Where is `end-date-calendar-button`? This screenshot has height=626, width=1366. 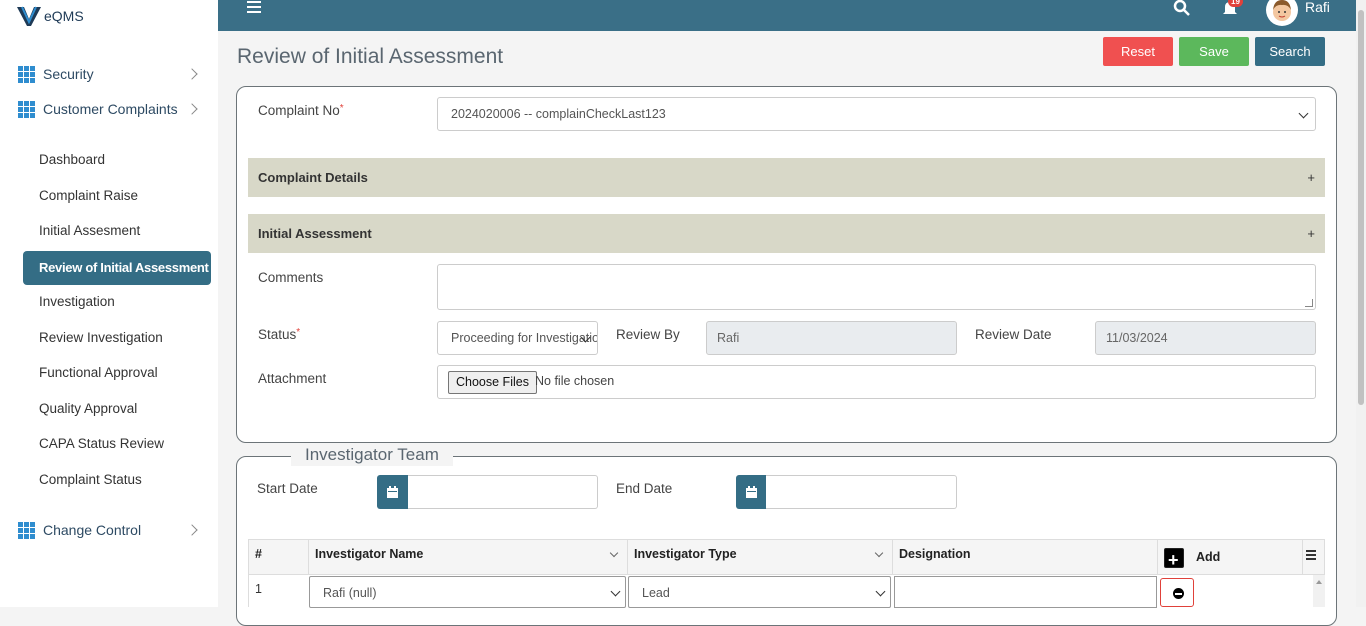 end-date-calendar-button is located at coordinates (751, 492).